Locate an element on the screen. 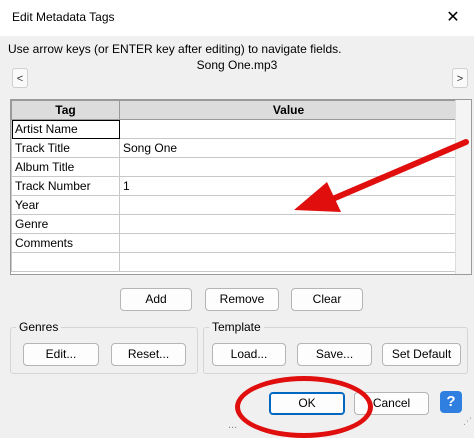 Image resolution: width=474 pixels, height=438 pixels. file-name-label: Song One.mp3 is located at coordinates (237, 65).